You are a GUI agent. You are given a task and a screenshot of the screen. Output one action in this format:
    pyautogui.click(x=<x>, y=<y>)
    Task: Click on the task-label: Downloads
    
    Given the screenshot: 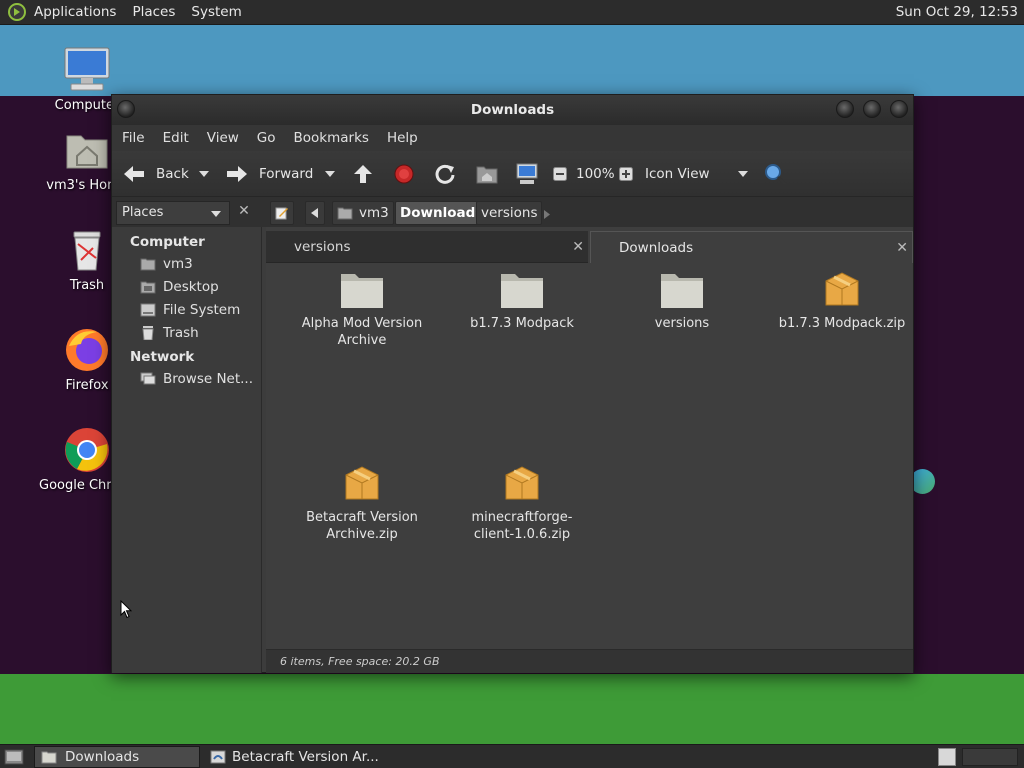 What is the action you would take?
    pyautogui.click(x=102, y=757)
    